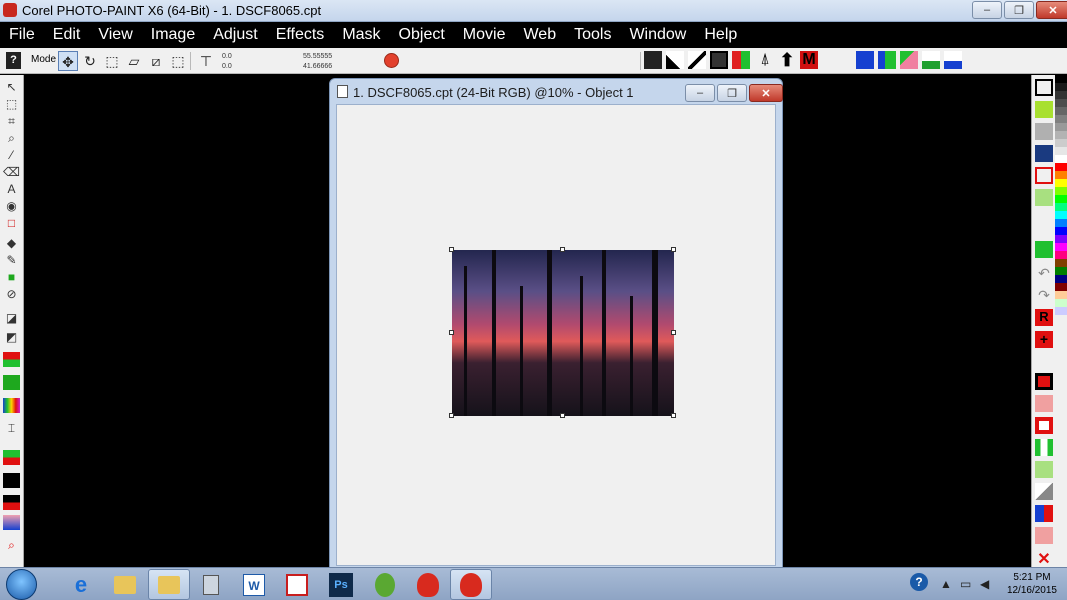 The height and width of the screenshot is (600, 1067). Describe the element at coordinates (1044, 87) in the screenshot. I see `new-object-icon` at that location.